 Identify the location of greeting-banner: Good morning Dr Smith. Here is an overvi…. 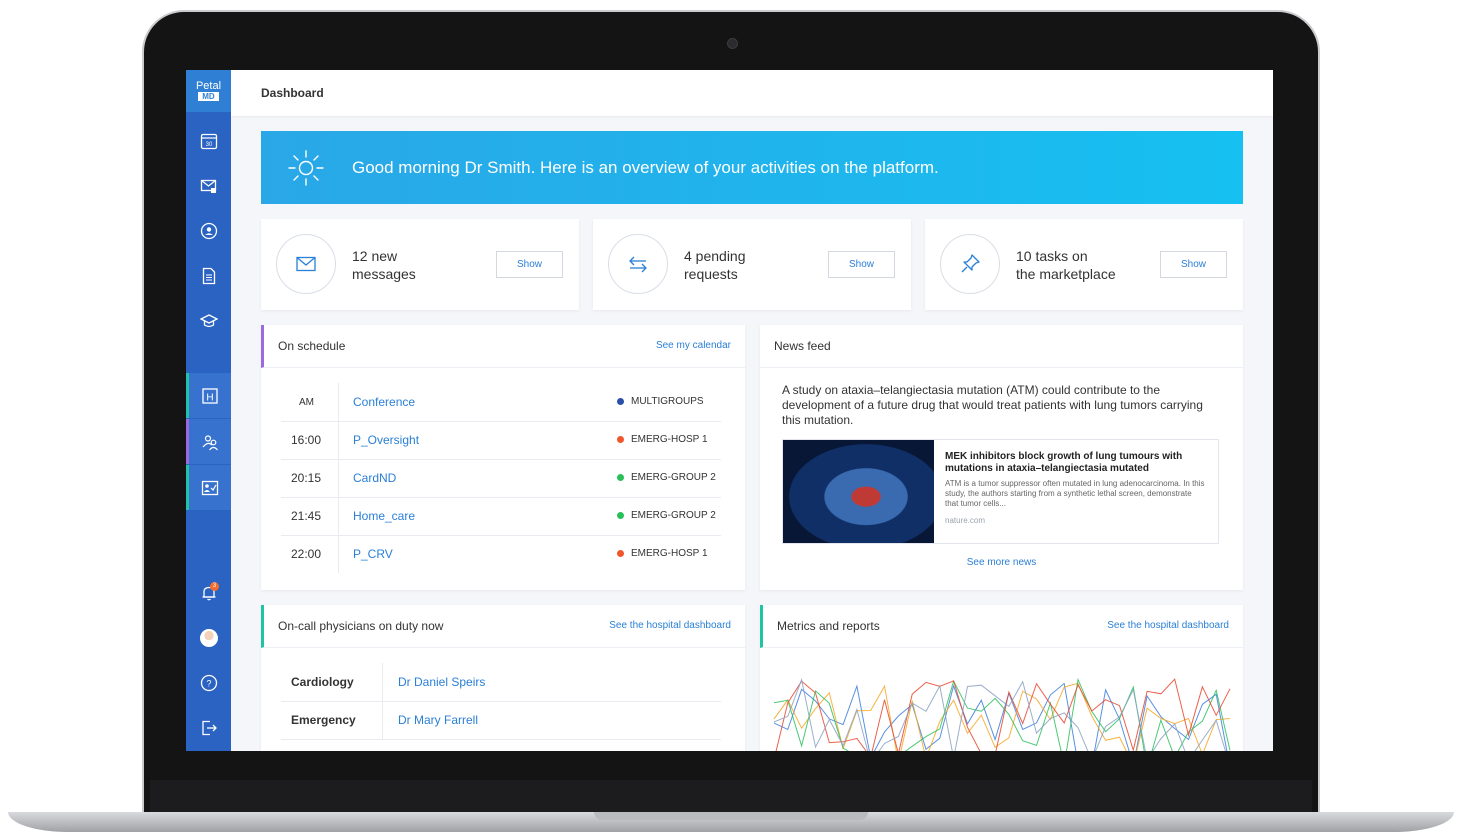
(752, 167).